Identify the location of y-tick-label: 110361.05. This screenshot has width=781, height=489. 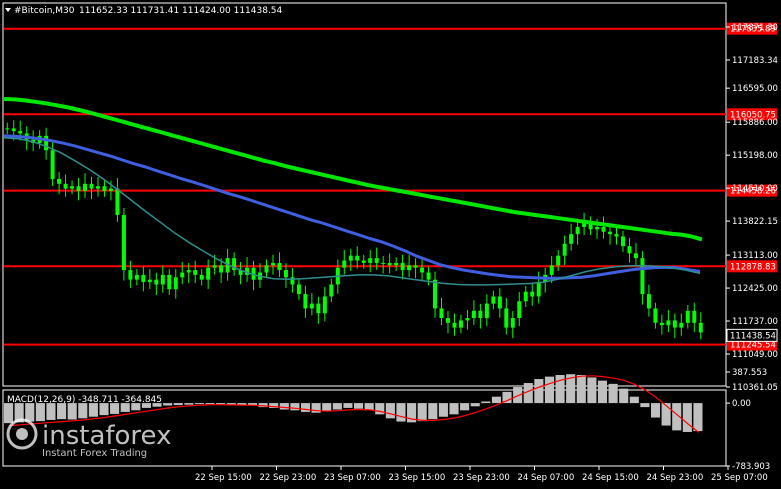
(755, 388).